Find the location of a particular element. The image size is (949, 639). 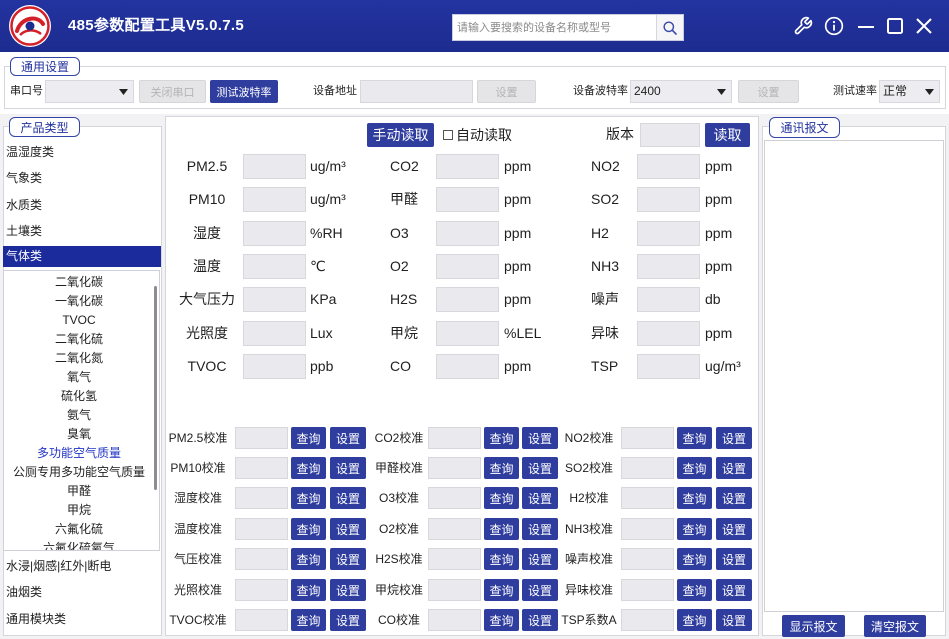

category-general-module: 通用模块类 is located at coordinates (36, 619).